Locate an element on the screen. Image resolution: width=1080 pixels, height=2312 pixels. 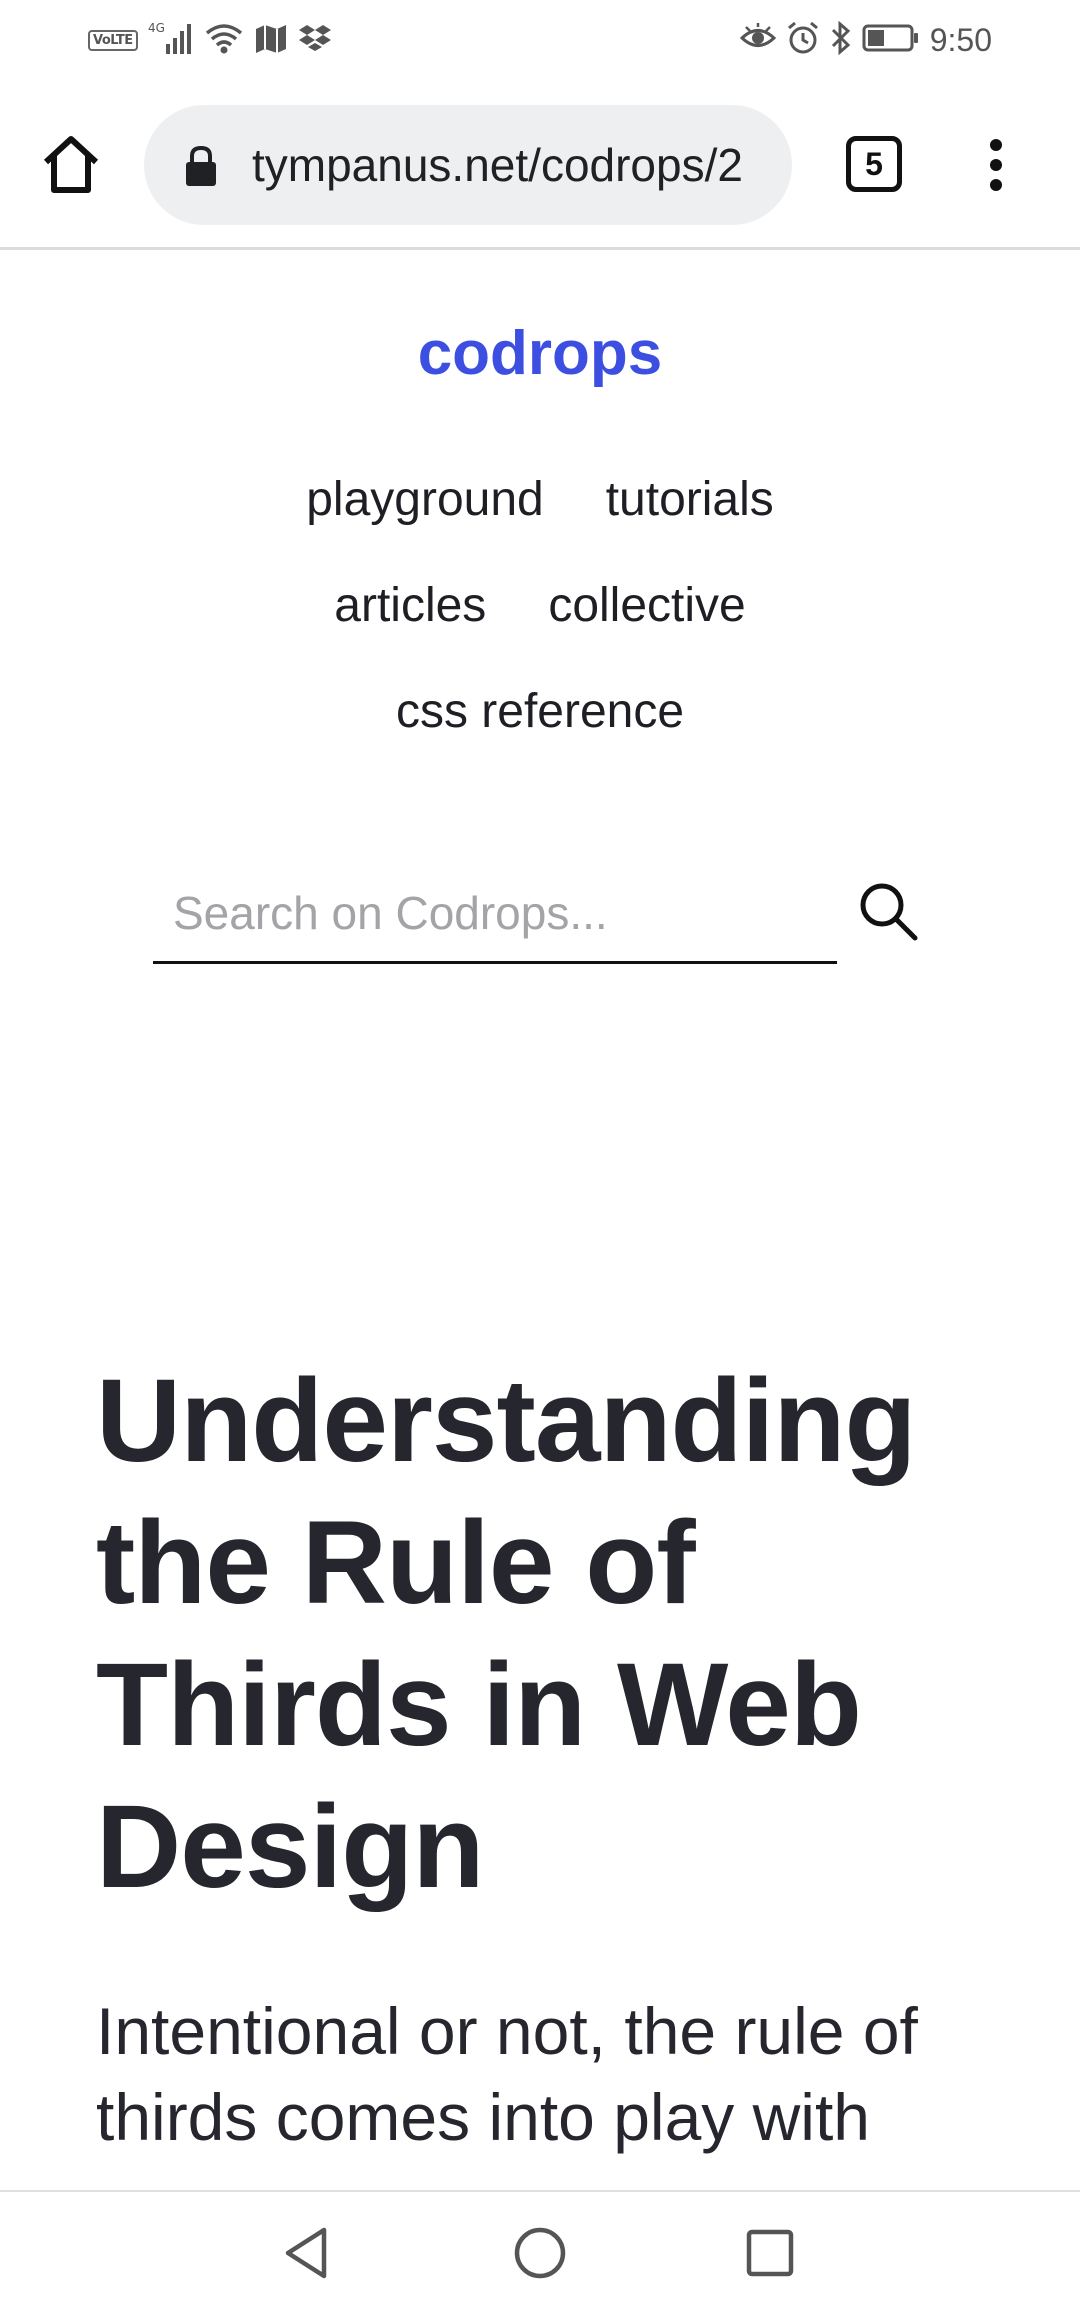
home-icon is located at coordinates (71, 164).